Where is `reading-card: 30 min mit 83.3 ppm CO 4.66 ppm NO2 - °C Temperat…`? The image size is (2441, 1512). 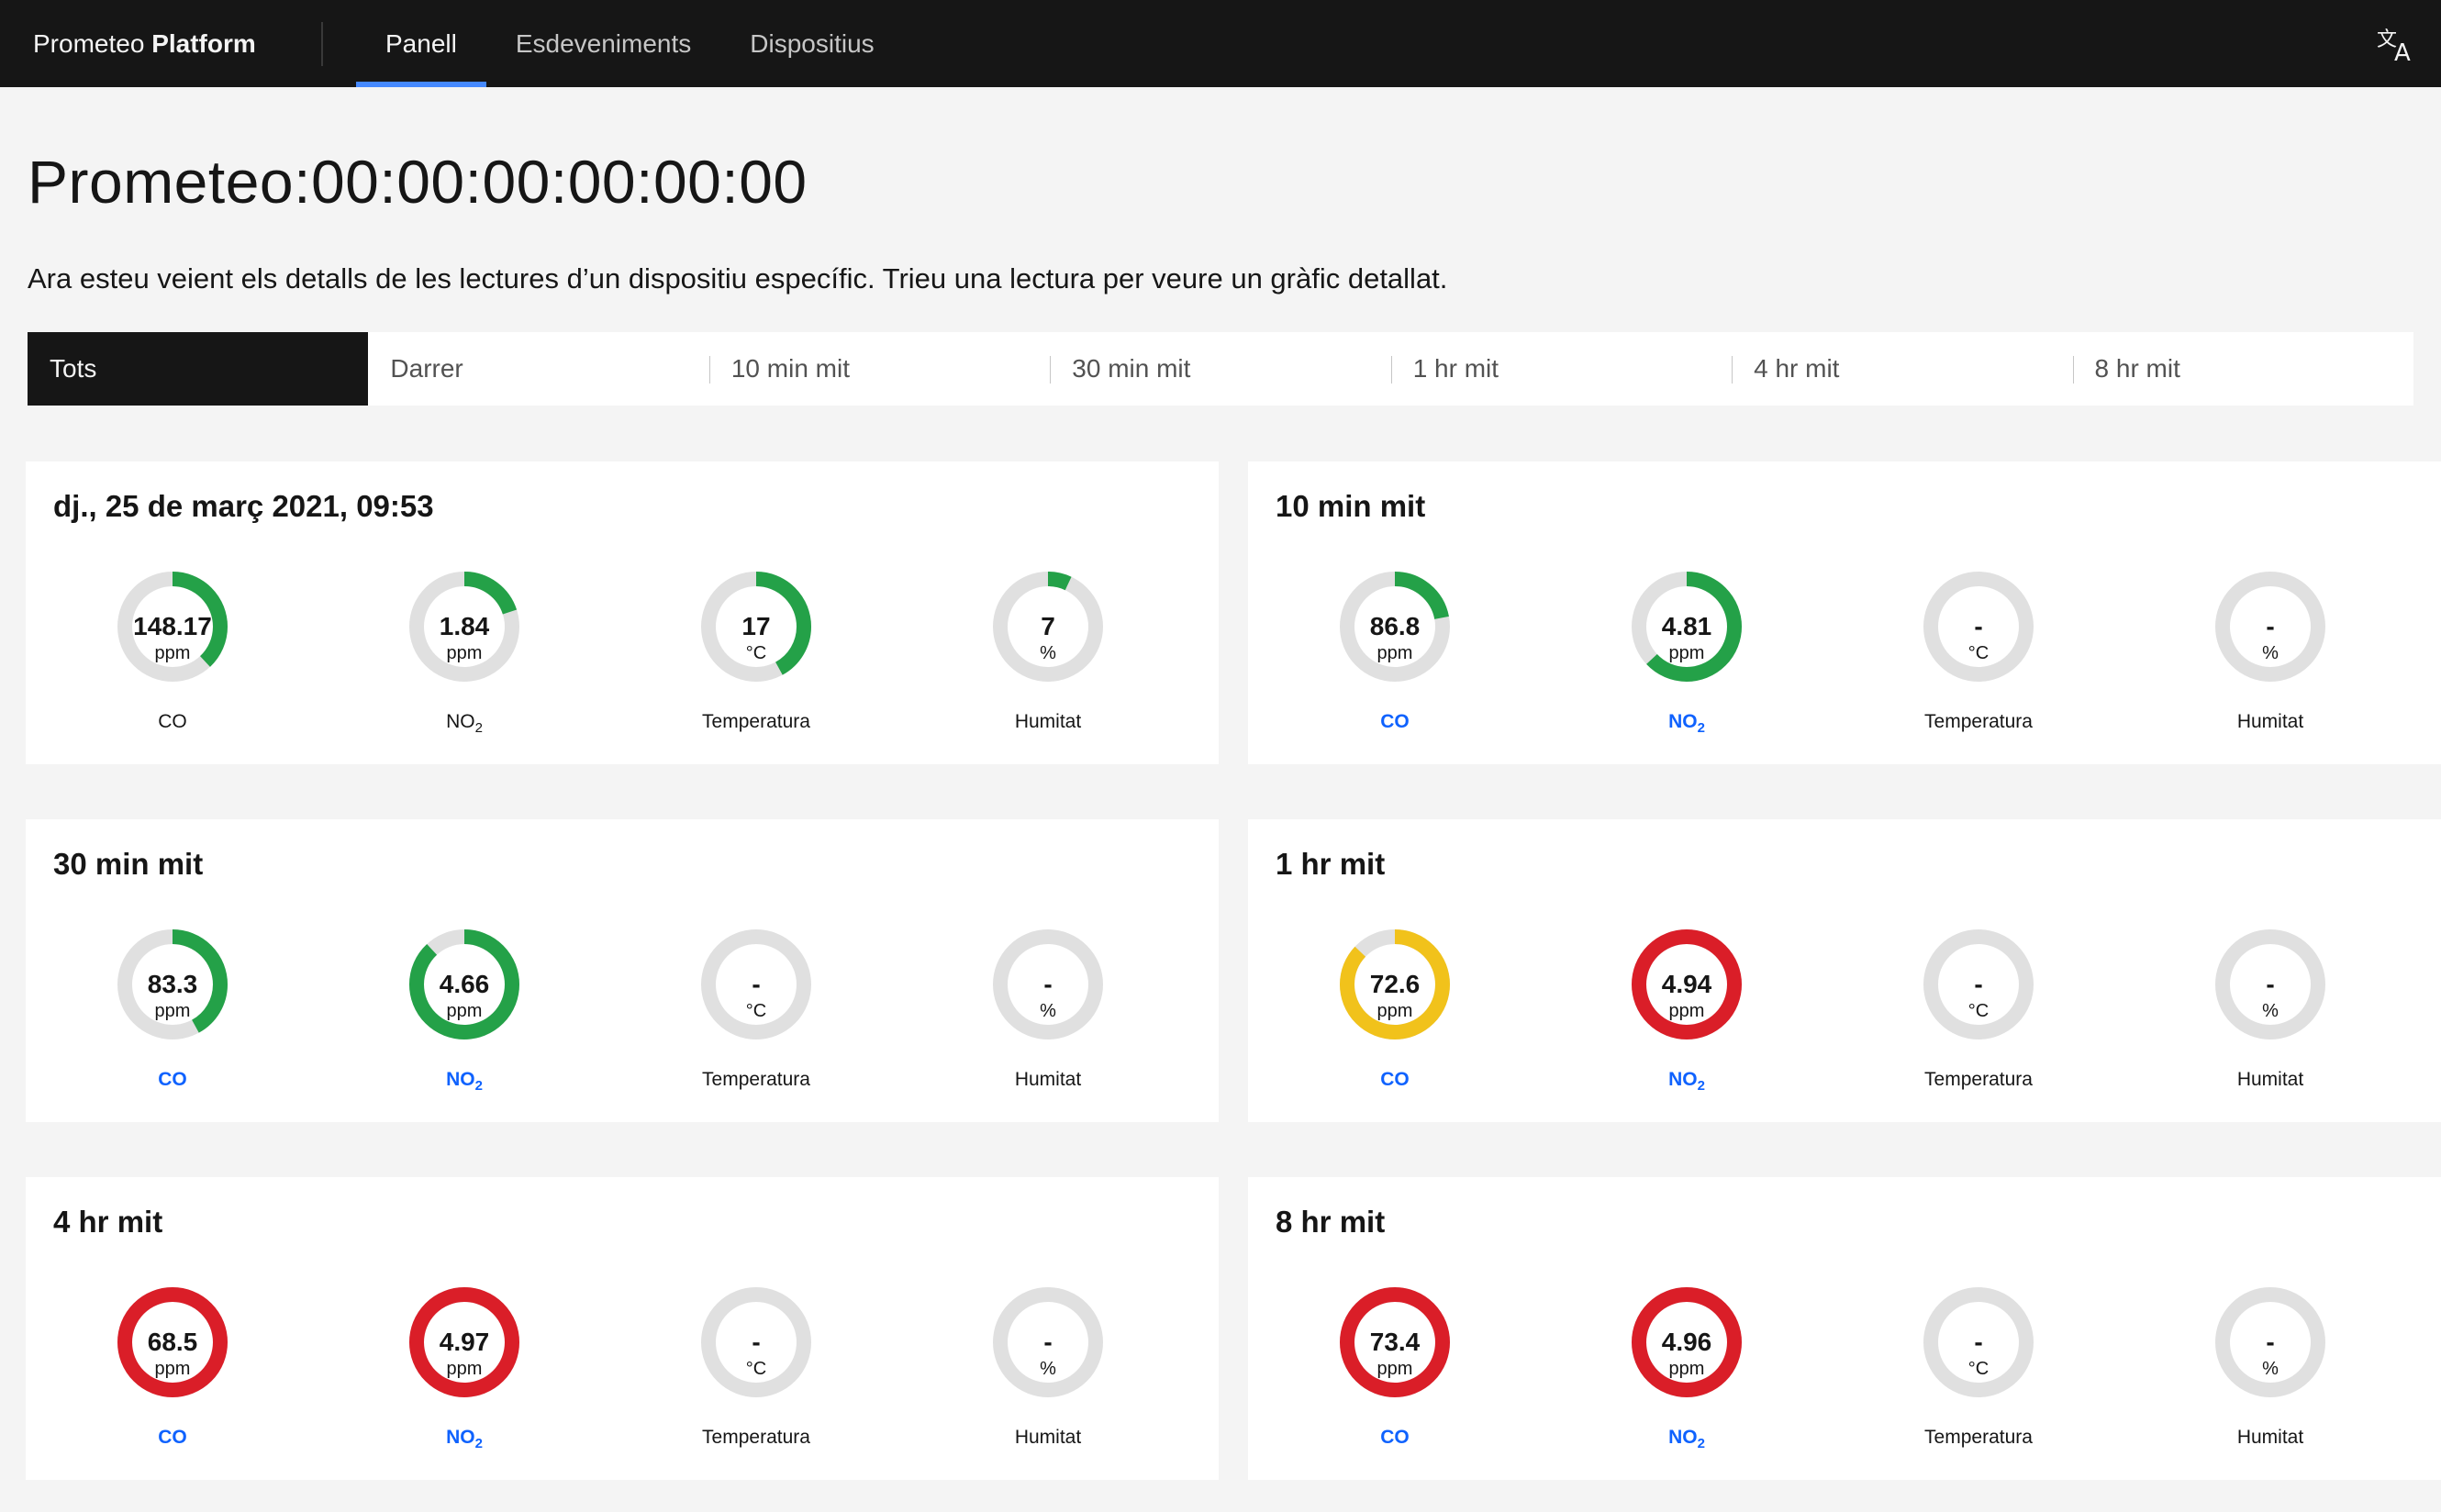 reading-card: 30 min mit 83.3 ppm CO 4.66 ppm NO2 - °C Temperat… is located at coordinates (622, 971).